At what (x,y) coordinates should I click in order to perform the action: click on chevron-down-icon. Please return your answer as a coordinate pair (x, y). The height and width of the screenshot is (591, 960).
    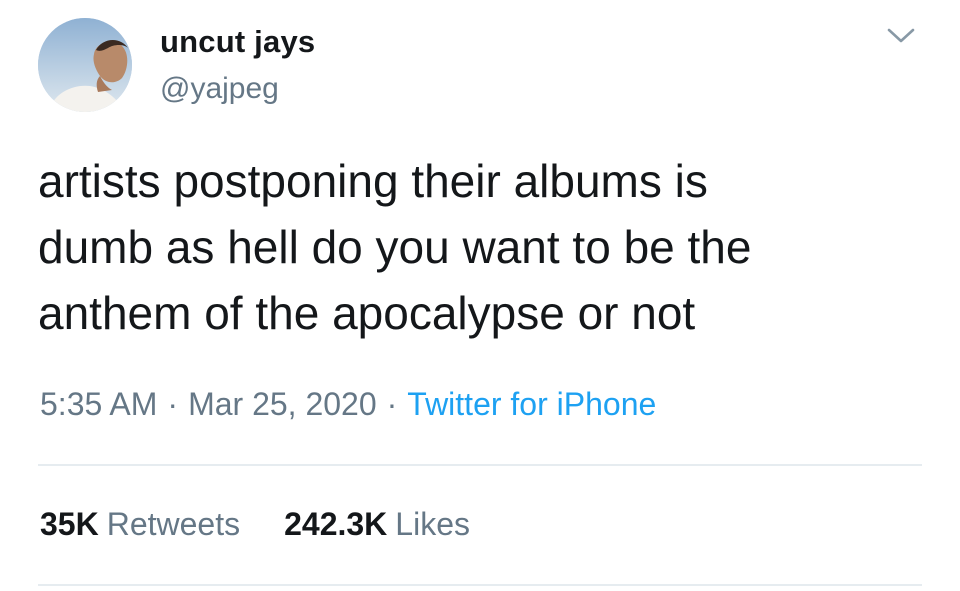
    Looking at the image, I should click on (901, 35).